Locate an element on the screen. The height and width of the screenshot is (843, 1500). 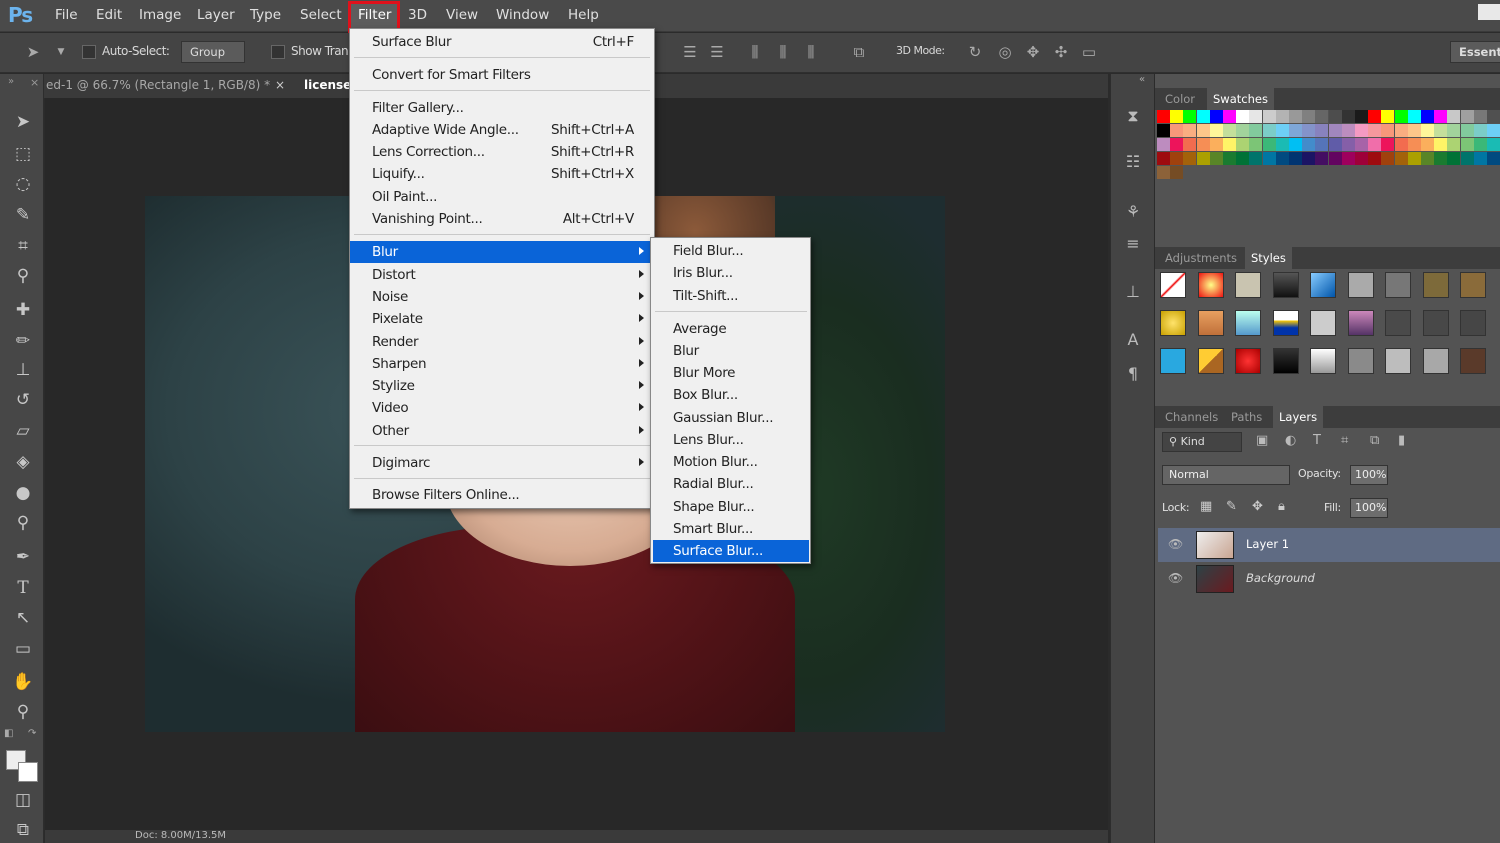
menu-select: Select is located at coordinates (321, 15).